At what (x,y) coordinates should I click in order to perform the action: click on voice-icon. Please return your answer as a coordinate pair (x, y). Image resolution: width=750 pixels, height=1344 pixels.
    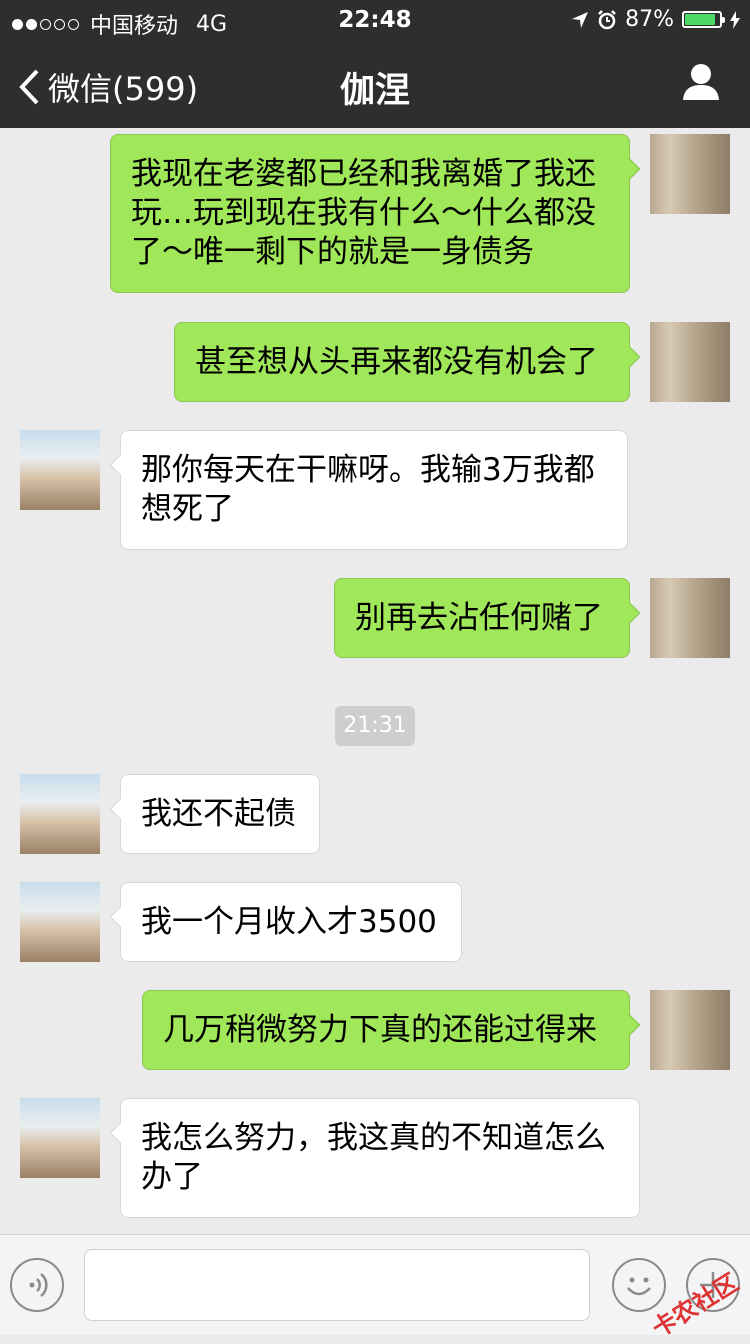
    Looking at the image, I should click on (38, 1285).